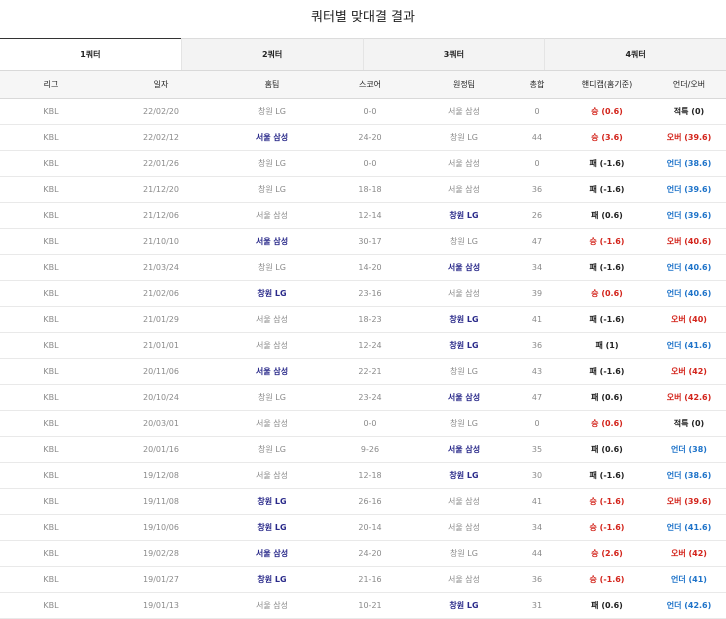 The width and height of the screenshot is (726, 619). What do you see at coordinates (689, 293) in the screenshot?
I see `cell-under-over: 언더 (40.6)` at bounding box center [689, 293].